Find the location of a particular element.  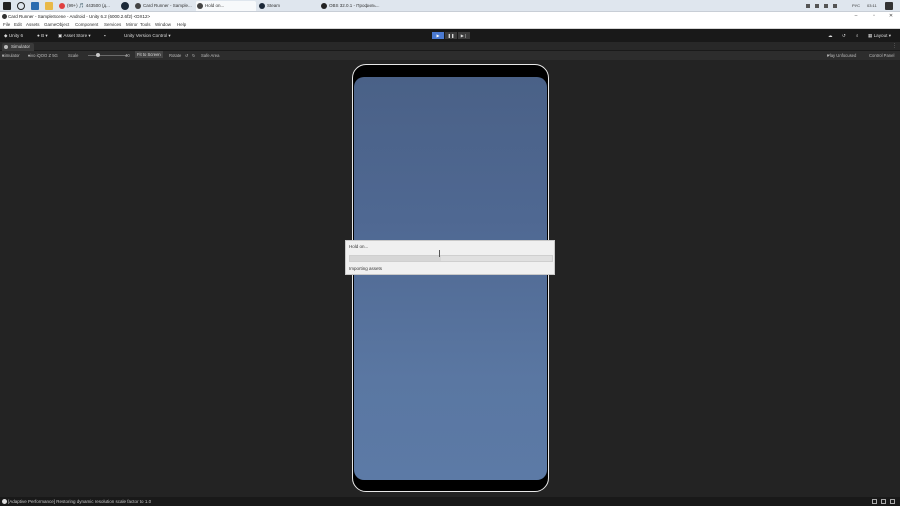

tray-app-icon is located at coordinates (817, 6).